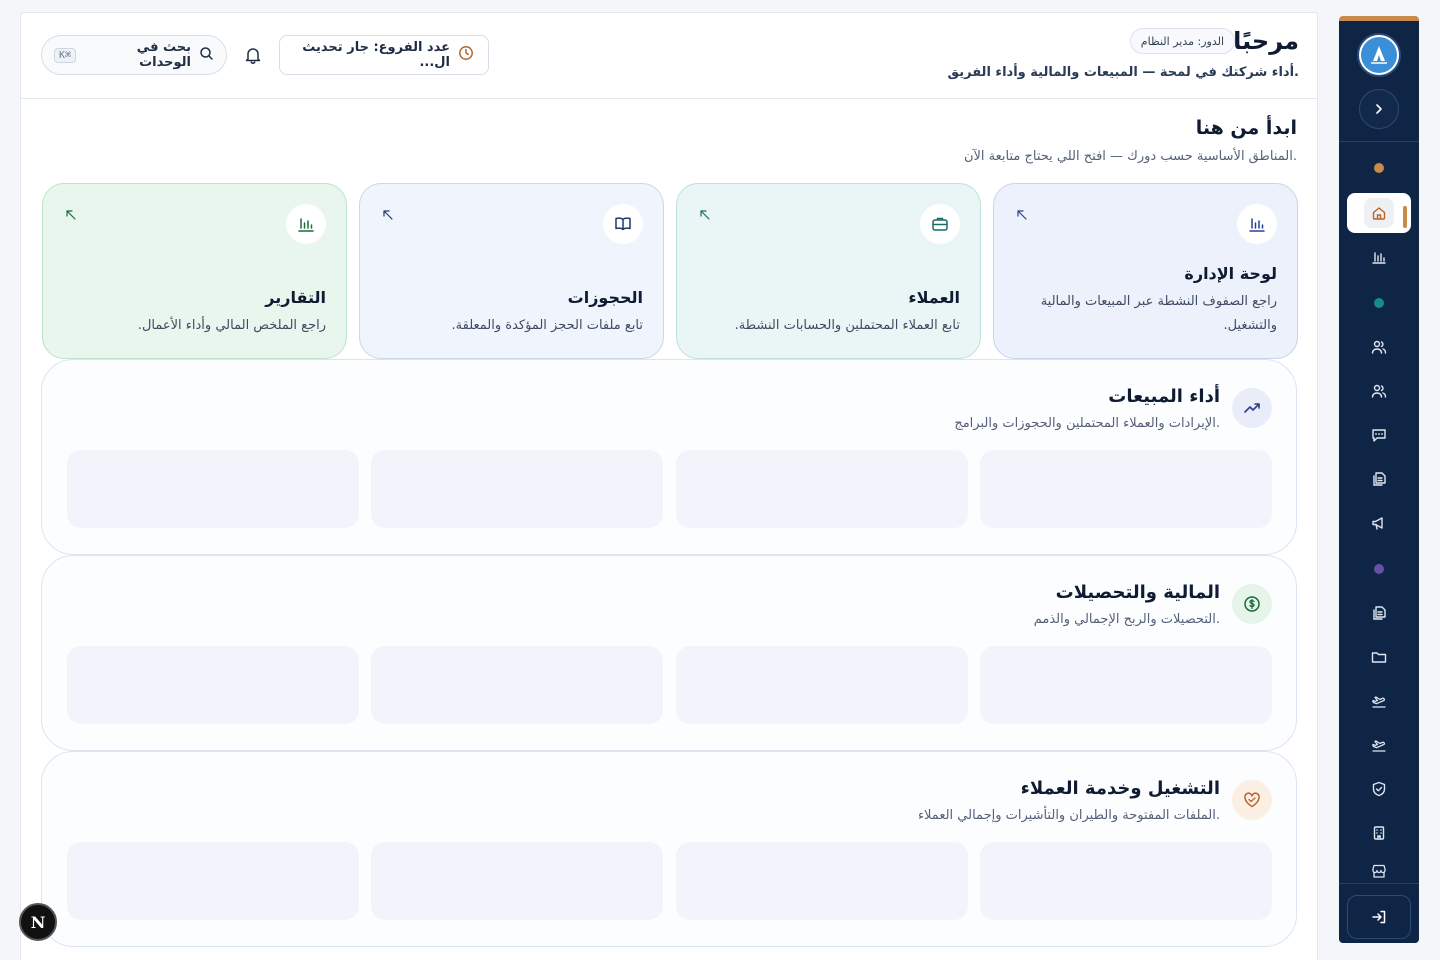 The height and width of the screenshot is (960, 1440). I want to click on sidebar-item-documents, so click(1379, 479).